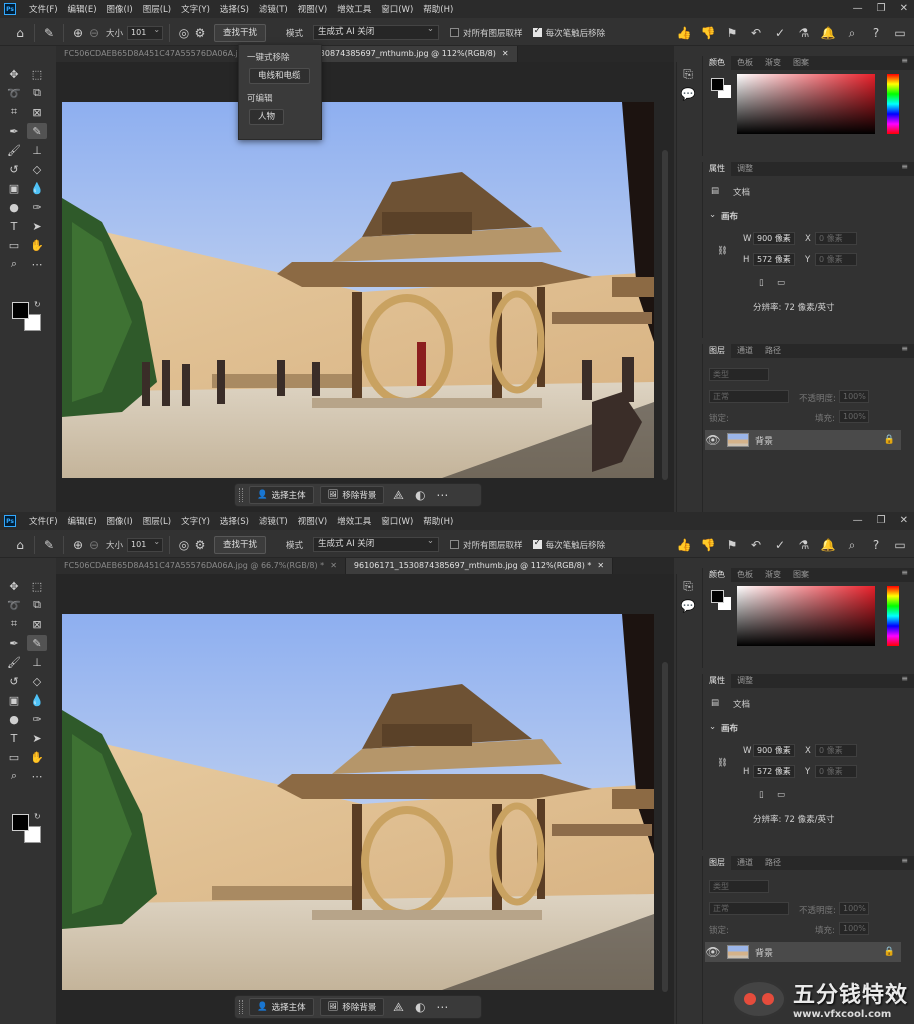  Describe the element at coordinates (717, 169) in the screenshot. I see `tab-properties: 属性` at that location.